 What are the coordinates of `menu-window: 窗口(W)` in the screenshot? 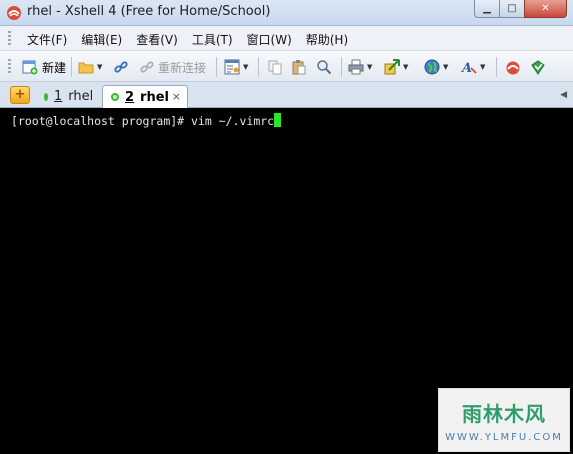 It's located at (269, 39).